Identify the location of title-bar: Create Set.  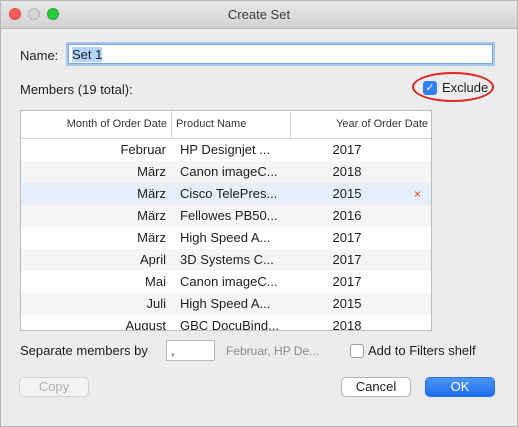
(259, 15).